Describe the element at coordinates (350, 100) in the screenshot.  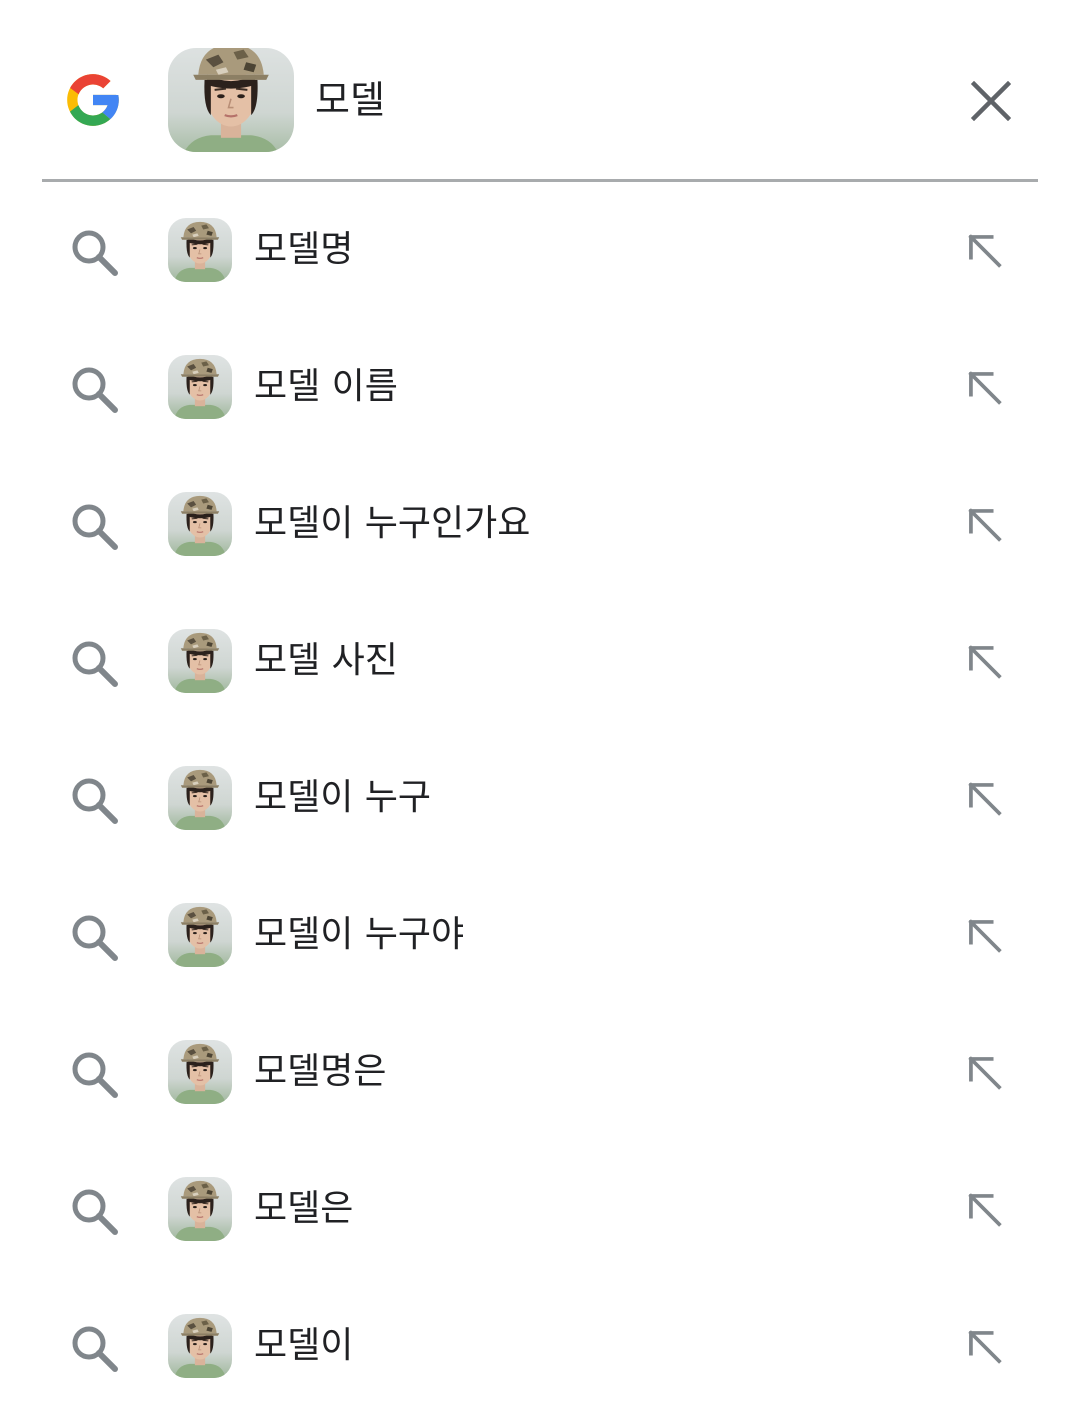
I see `search-query-text: 모델` at that location.